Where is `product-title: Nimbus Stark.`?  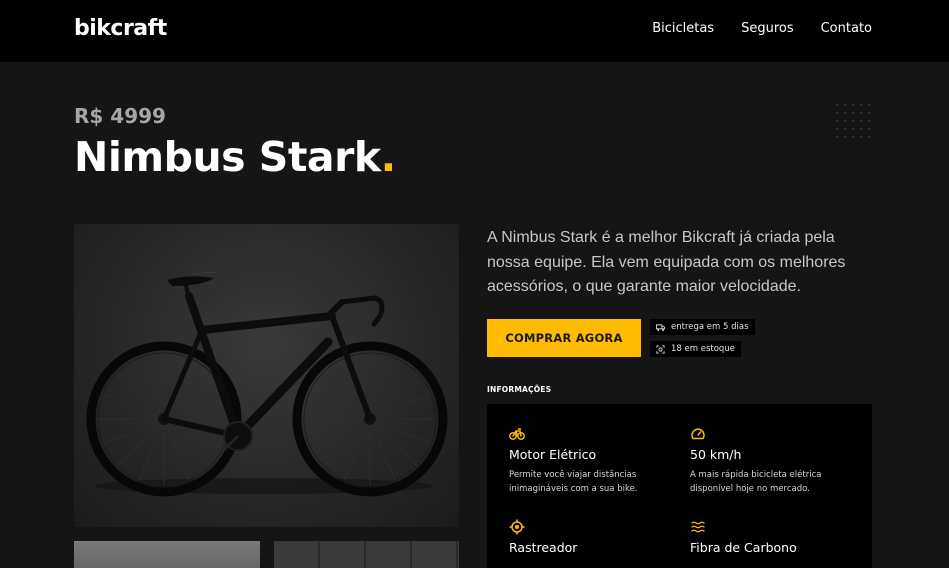 product-title: Nimbus Stark. is located at coordinates (235, 157).